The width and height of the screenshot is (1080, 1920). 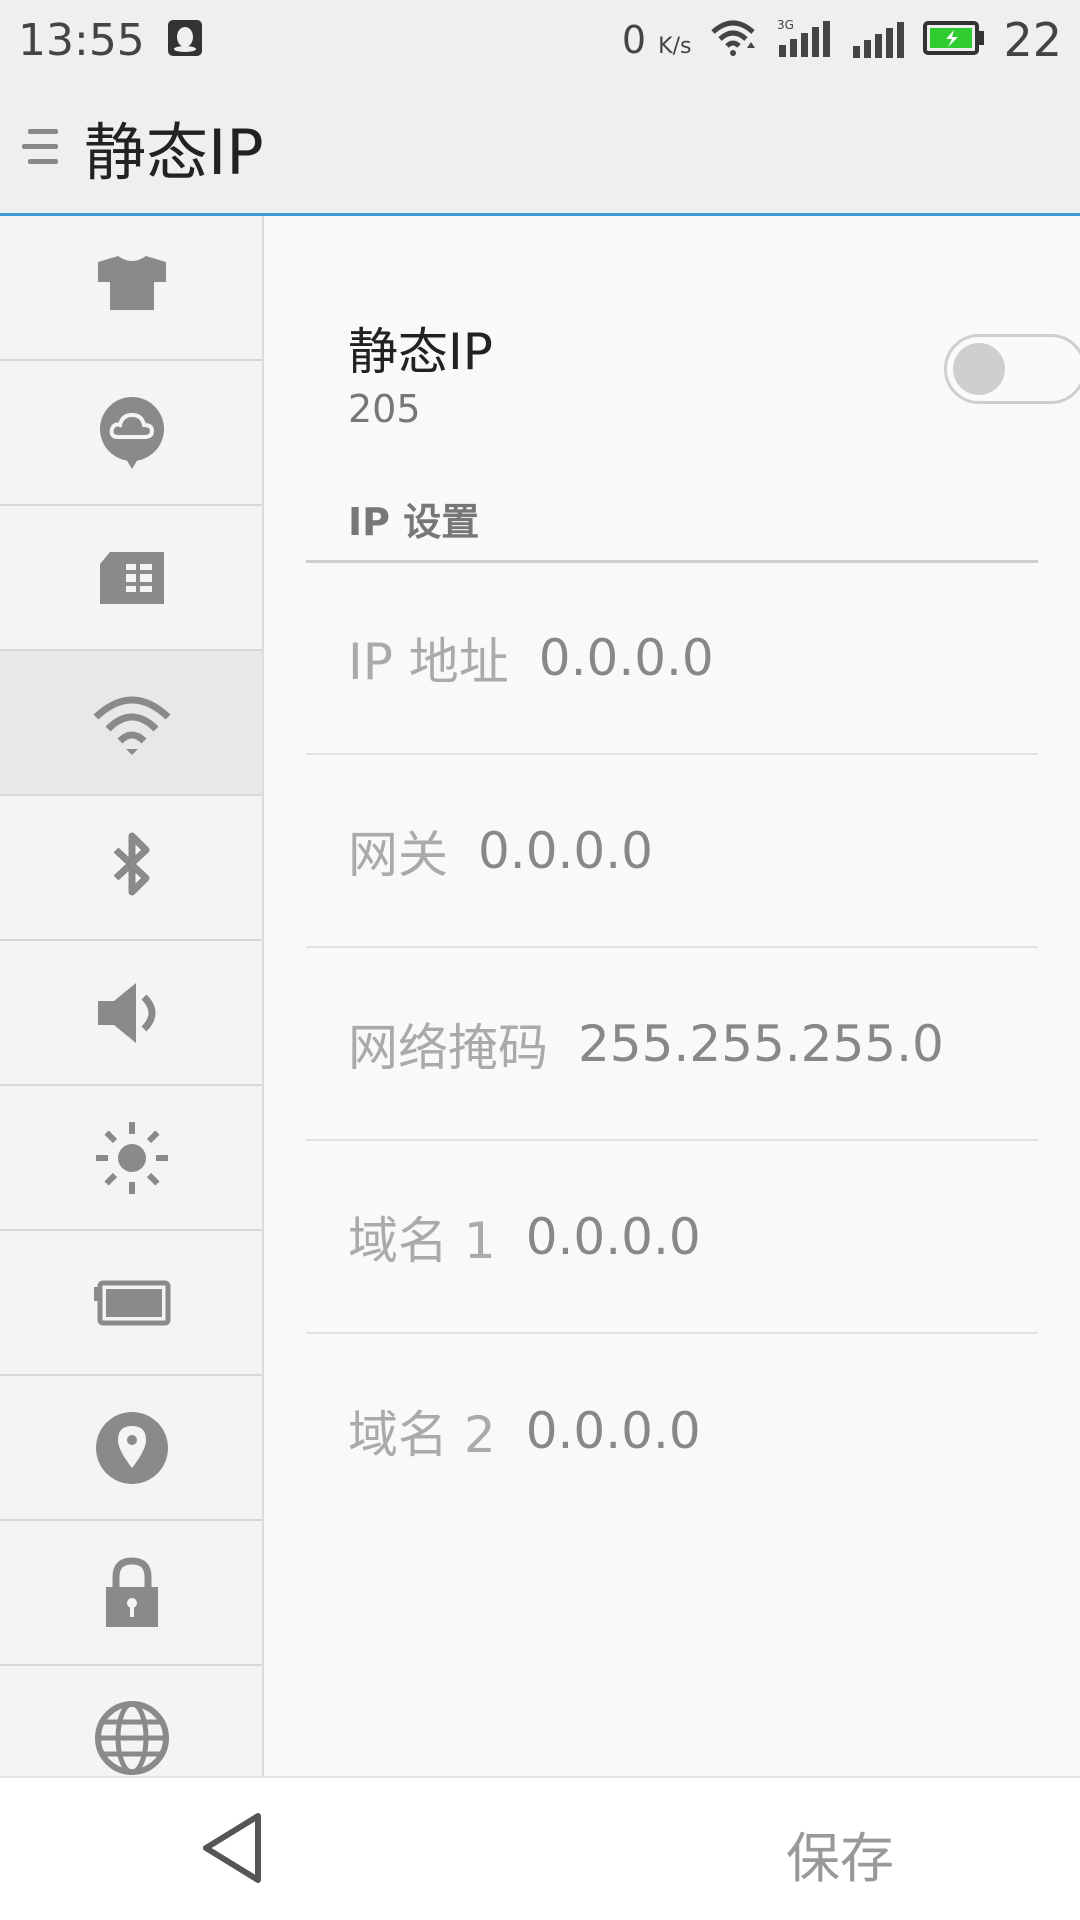 What do you see at coordinates (804, 40) in the screenshot?
I see `signal-3g-icon: 3G` at bounding box center [804, 40].